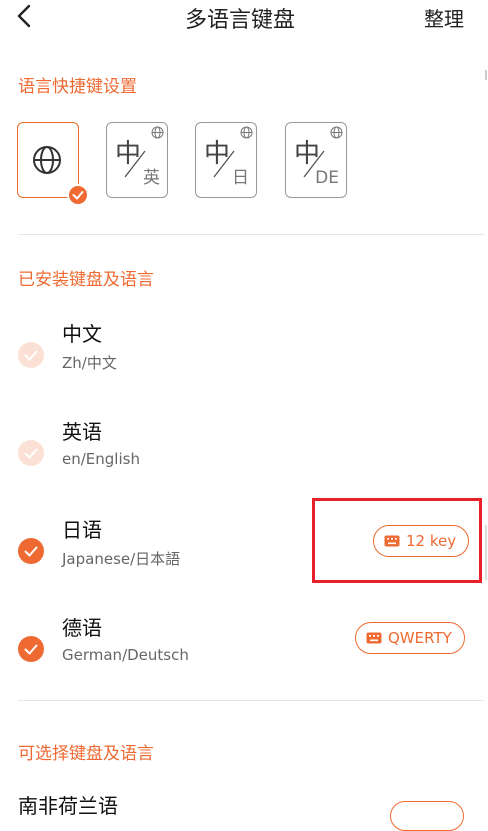 Image resolution: width=488 pixels, height=831 pixels. I want to click on header-bar: 多语言键盘 整理, so click(244, 17).